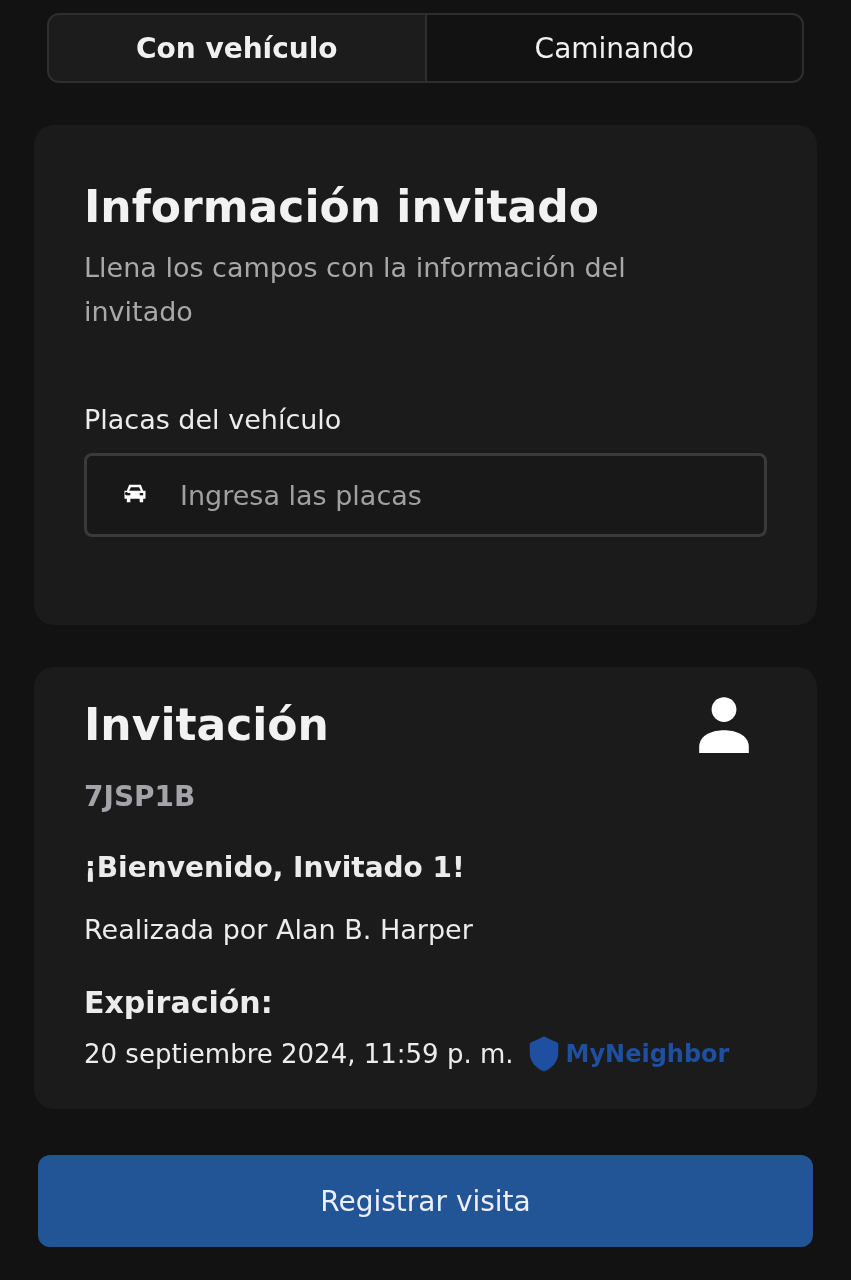 The width and height of the screenshot is (851, 1280). I want to click on shield-icon, so click(543, 1054).